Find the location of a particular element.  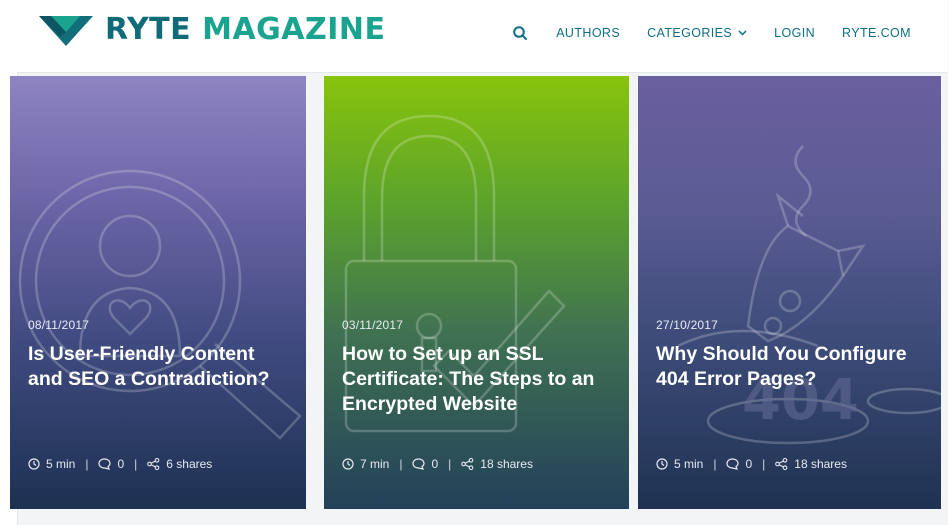

read-time: 7 min is located at coordinates (375, 464).